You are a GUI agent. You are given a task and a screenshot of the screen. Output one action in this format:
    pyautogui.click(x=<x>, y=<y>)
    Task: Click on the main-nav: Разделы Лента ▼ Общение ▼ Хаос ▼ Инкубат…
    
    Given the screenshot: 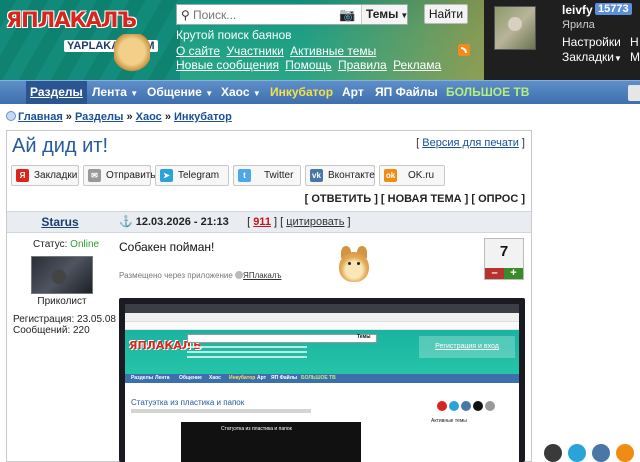 What is the action you would take?
    pyautogui.click(x=320, y=92)
    